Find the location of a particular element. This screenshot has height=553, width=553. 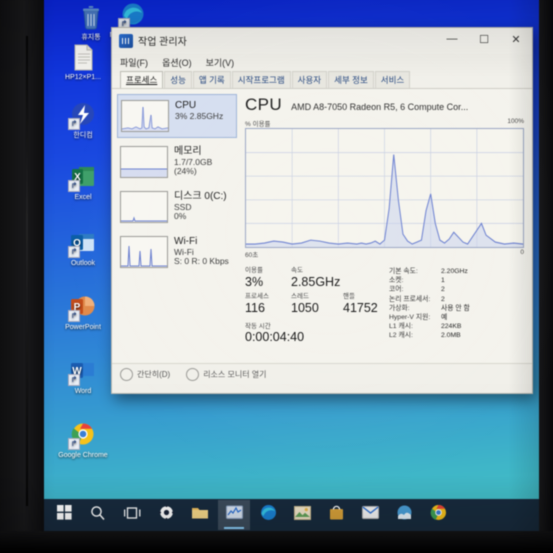

task-manager-icon is located at coordinates (126, 41).